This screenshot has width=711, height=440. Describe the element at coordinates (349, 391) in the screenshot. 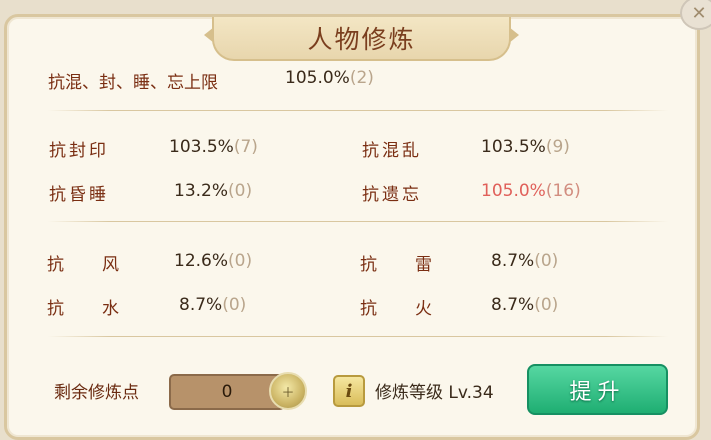

I see `info-icon: i` at that location.